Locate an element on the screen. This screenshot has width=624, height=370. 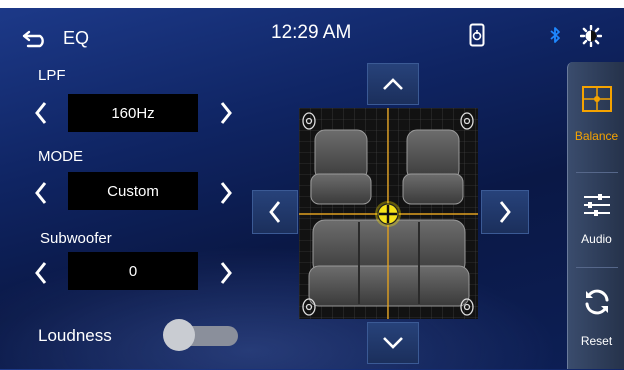
subwoofer-increase-icon is located at coordinates (226, 273).